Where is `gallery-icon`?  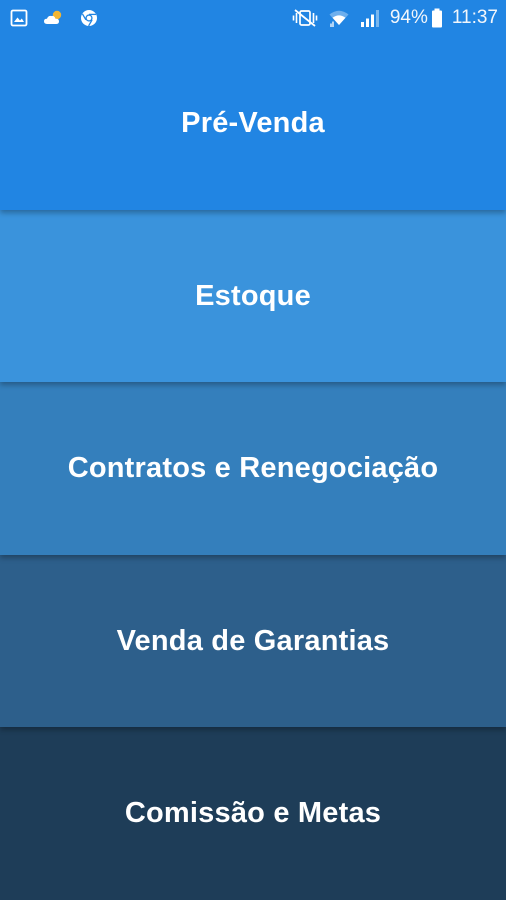
gallery-icon is located at coordinates (19, 18).